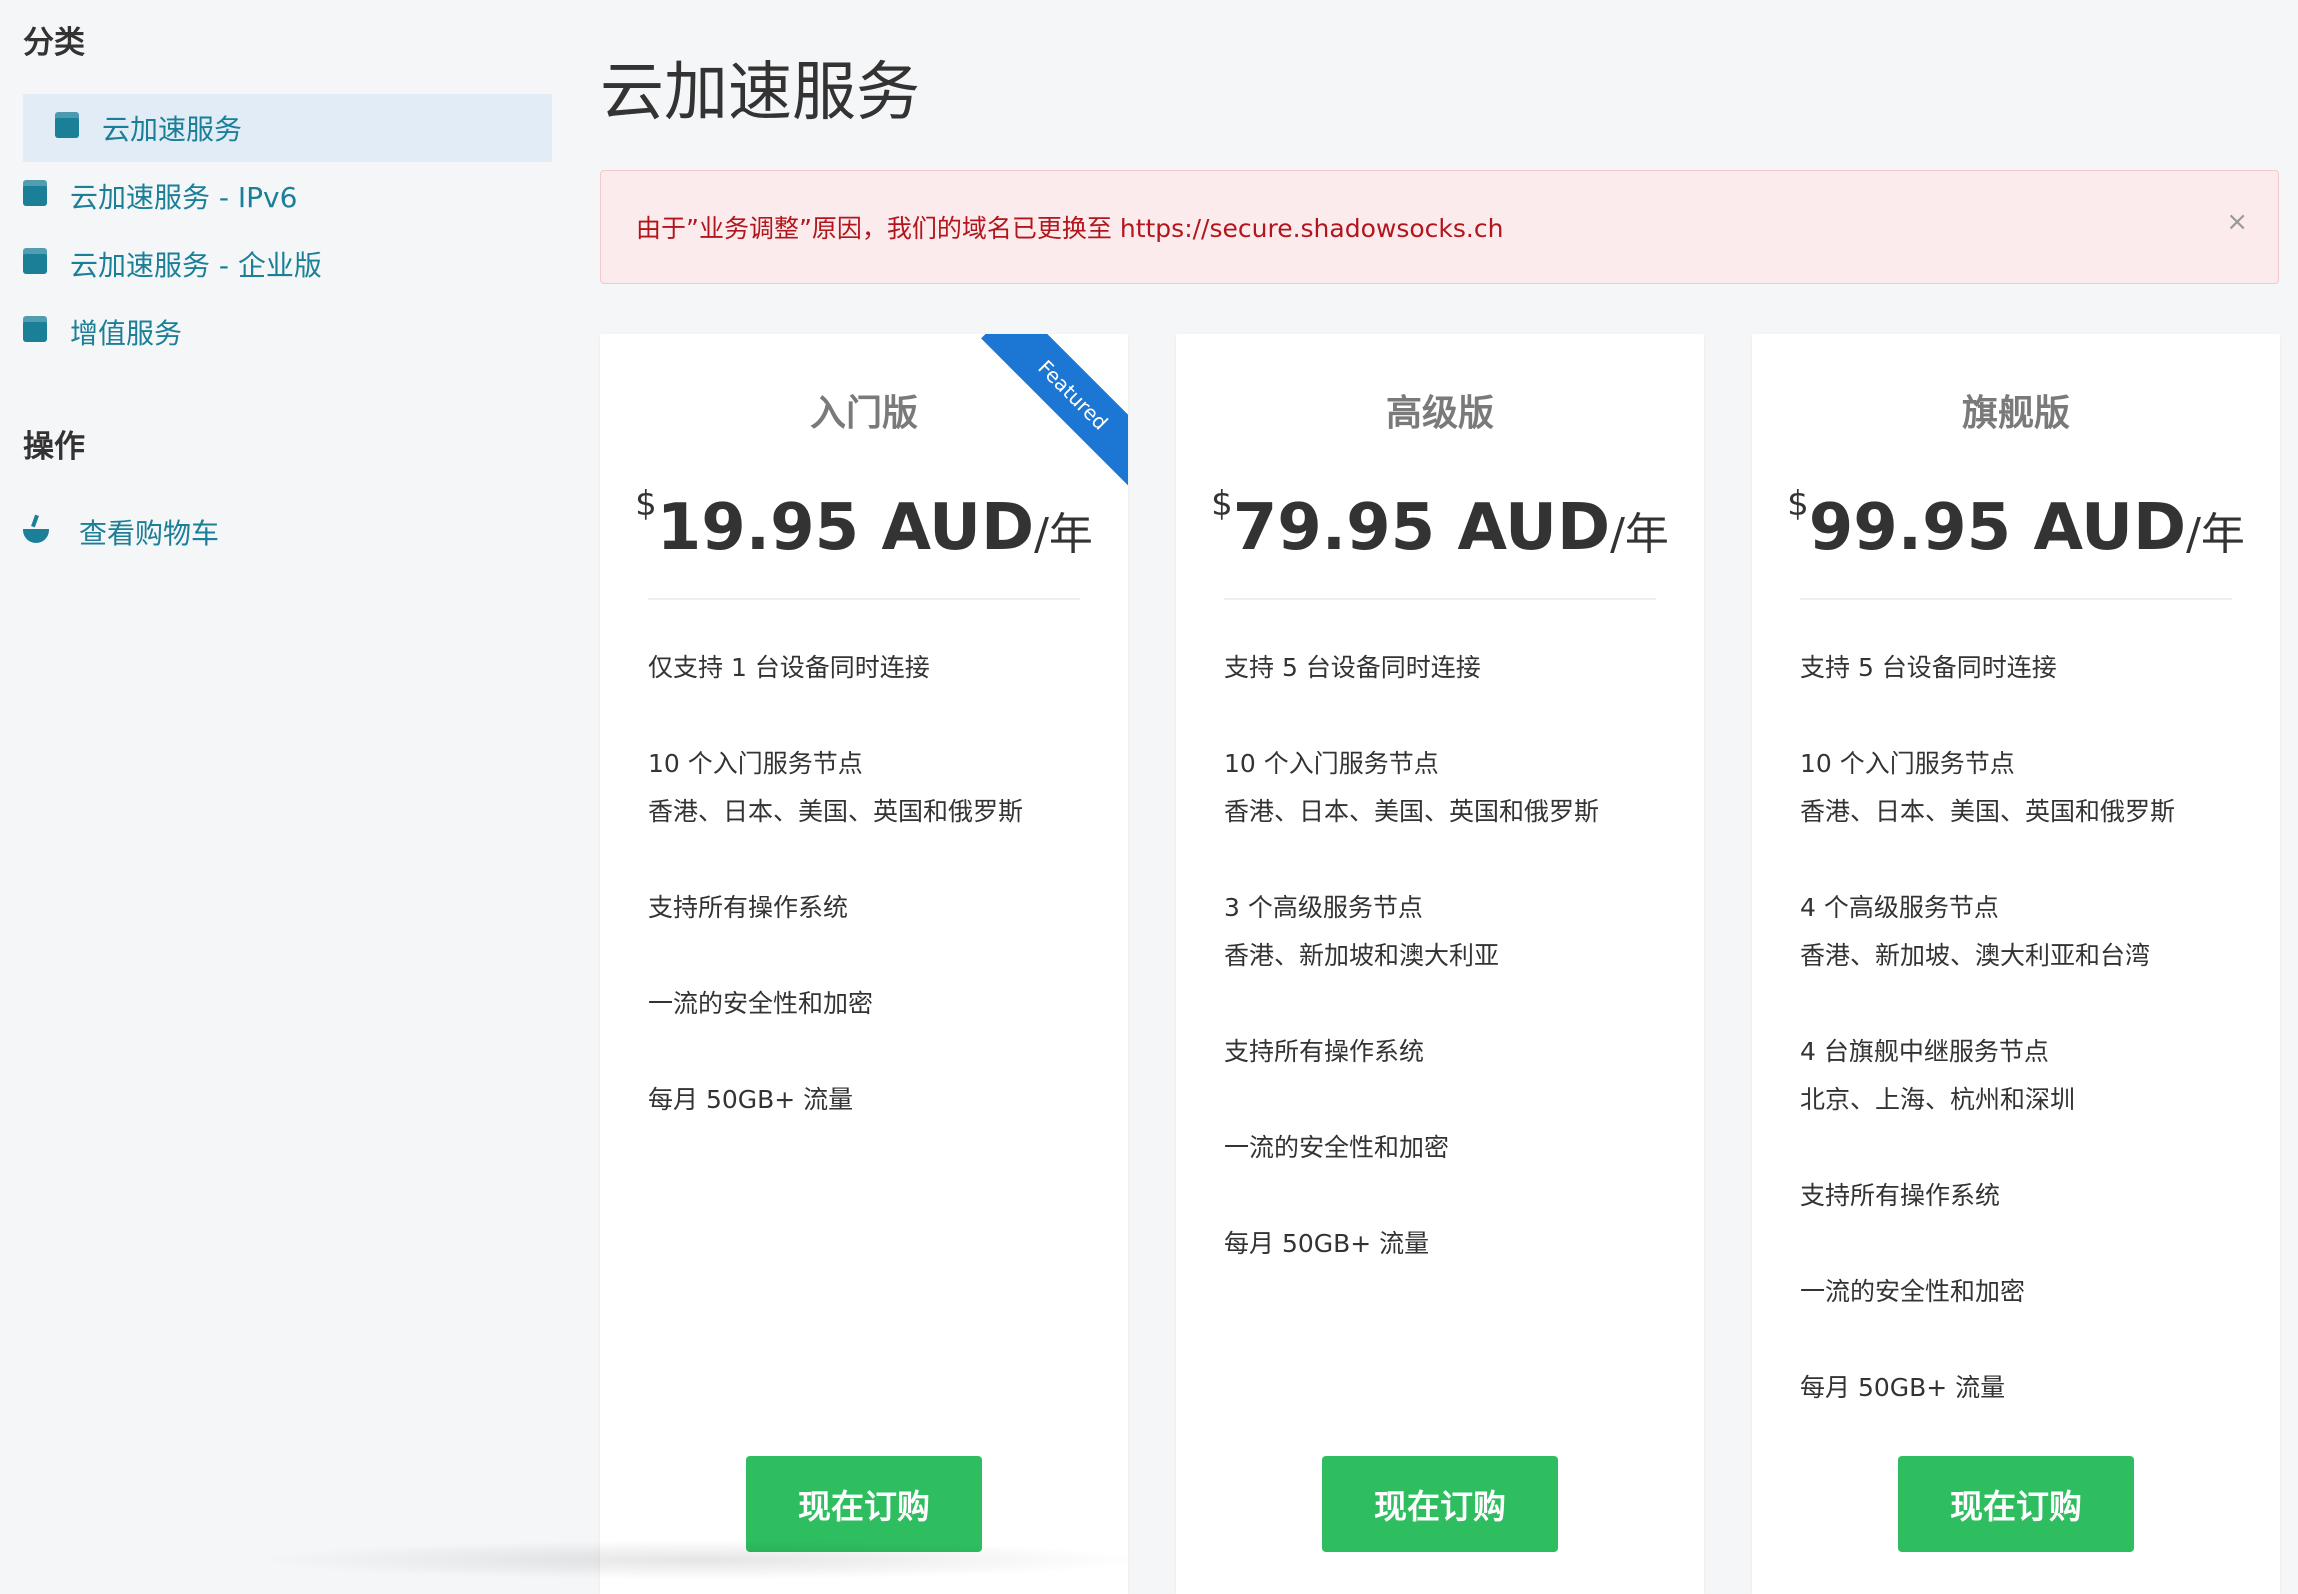  I want to click on feature-item: 仅支持 1 台设备同时连接, so click(789, 667).